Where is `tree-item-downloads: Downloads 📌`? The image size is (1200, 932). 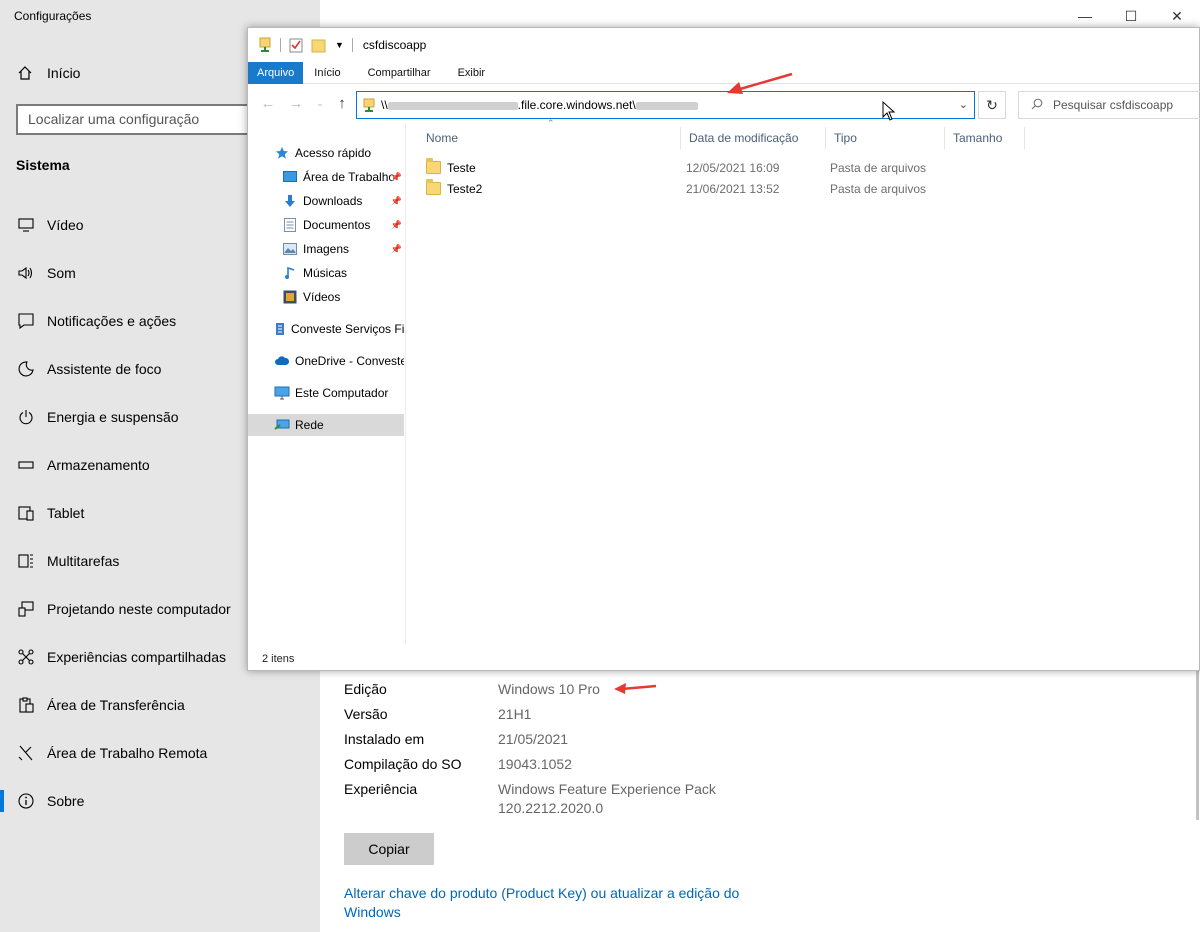
tree-item-downloads: Downloads 📌 is located at coordinates (343, 201).